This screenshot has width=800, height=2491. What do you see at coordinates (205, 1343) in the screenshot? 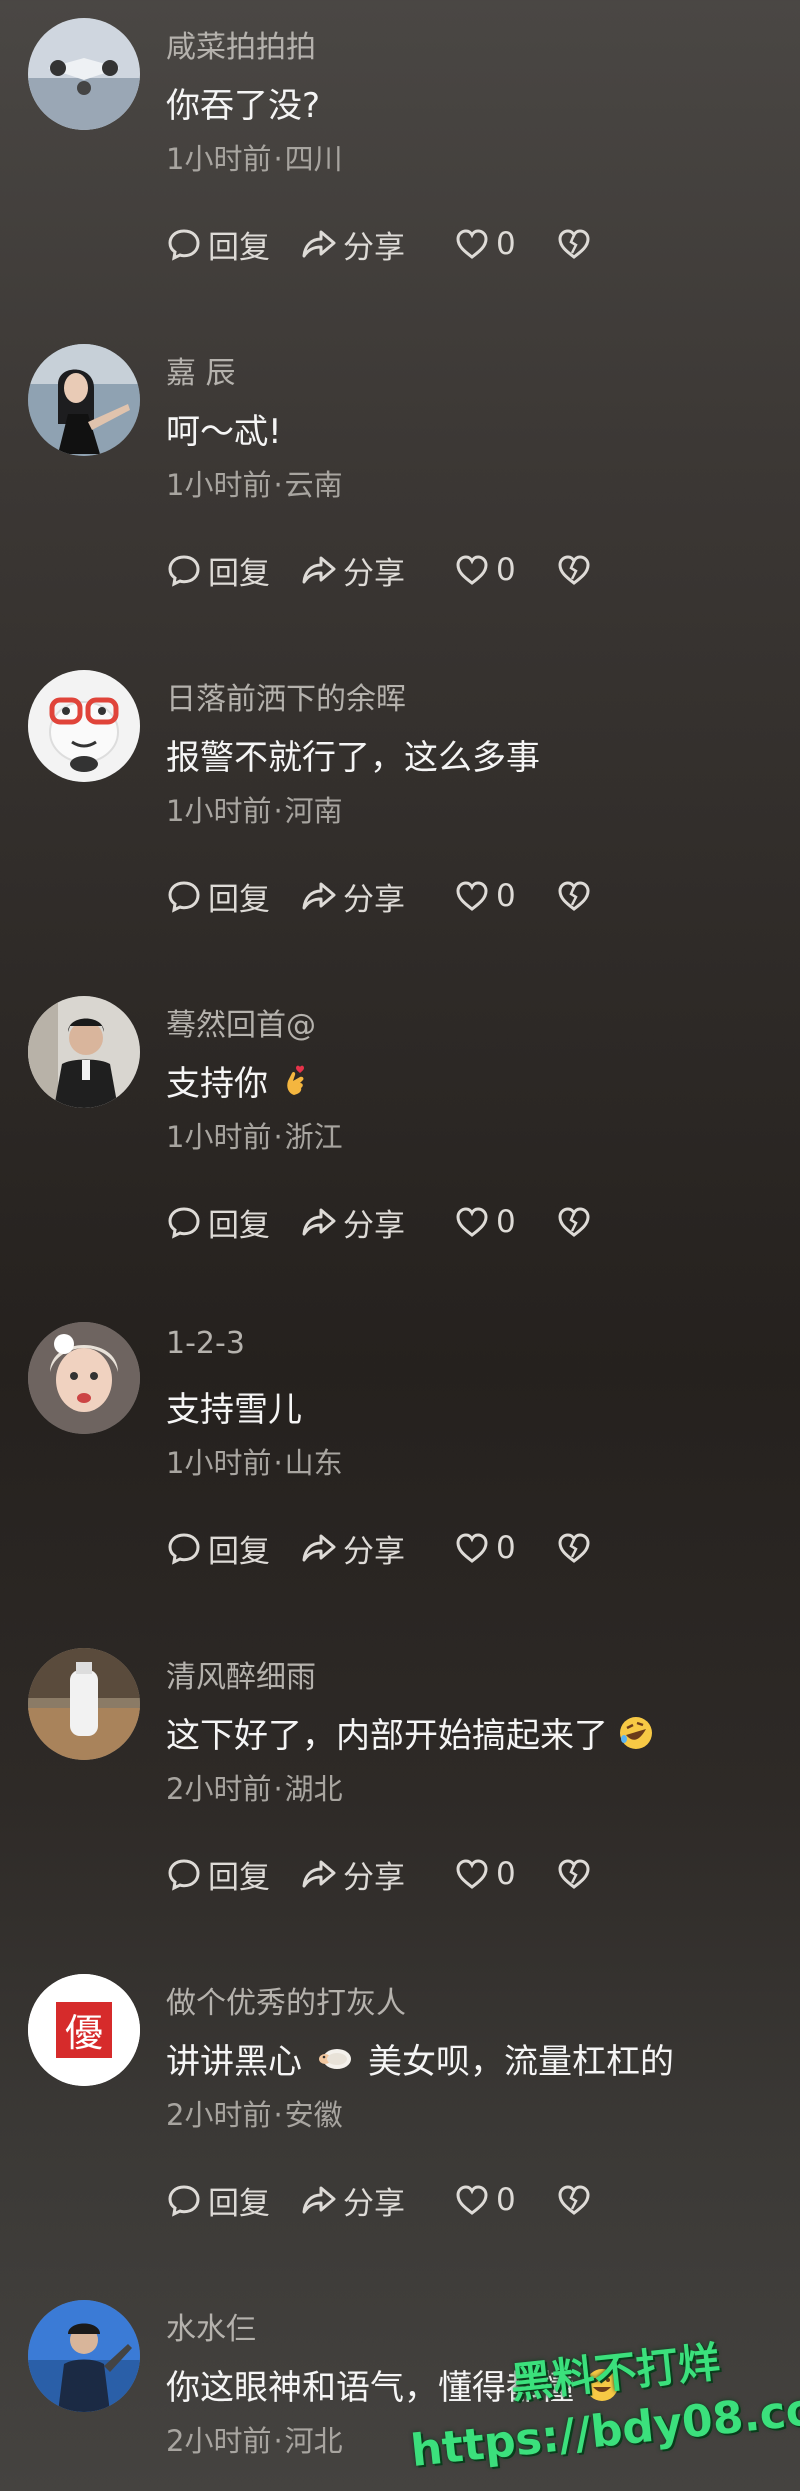
I see `comment-username: 1-2-3` at bounding box center [205, 1343].